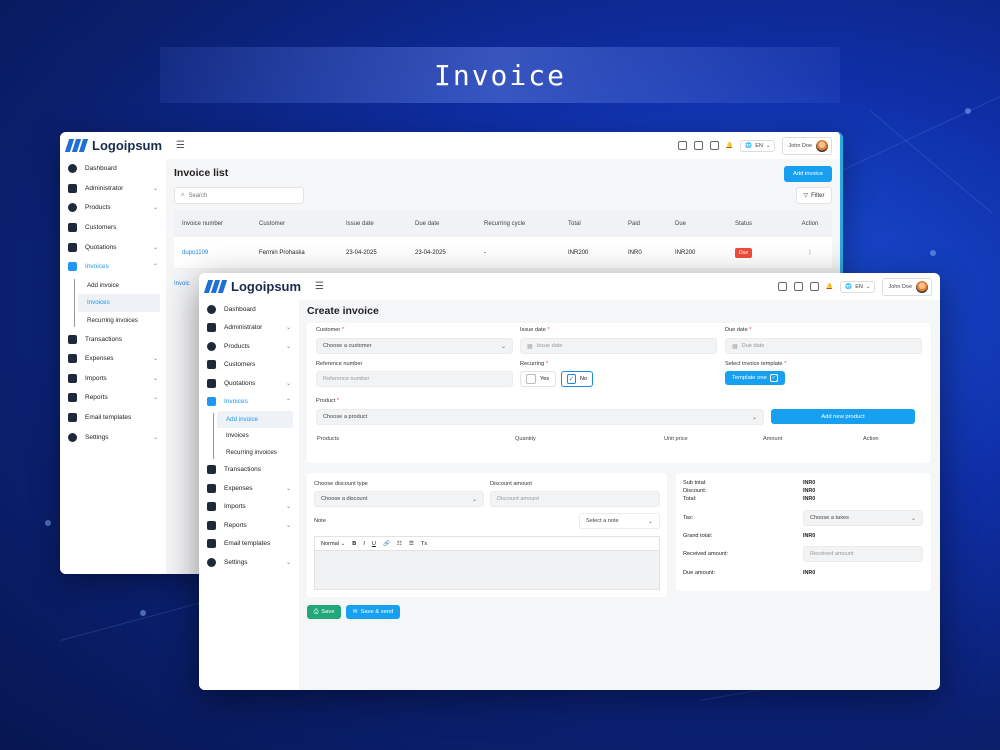  What do you see at coordinates (755, 378) in the screenshot?
I see `template-select-button: Template one ✓` at bounding box center [755, 378].